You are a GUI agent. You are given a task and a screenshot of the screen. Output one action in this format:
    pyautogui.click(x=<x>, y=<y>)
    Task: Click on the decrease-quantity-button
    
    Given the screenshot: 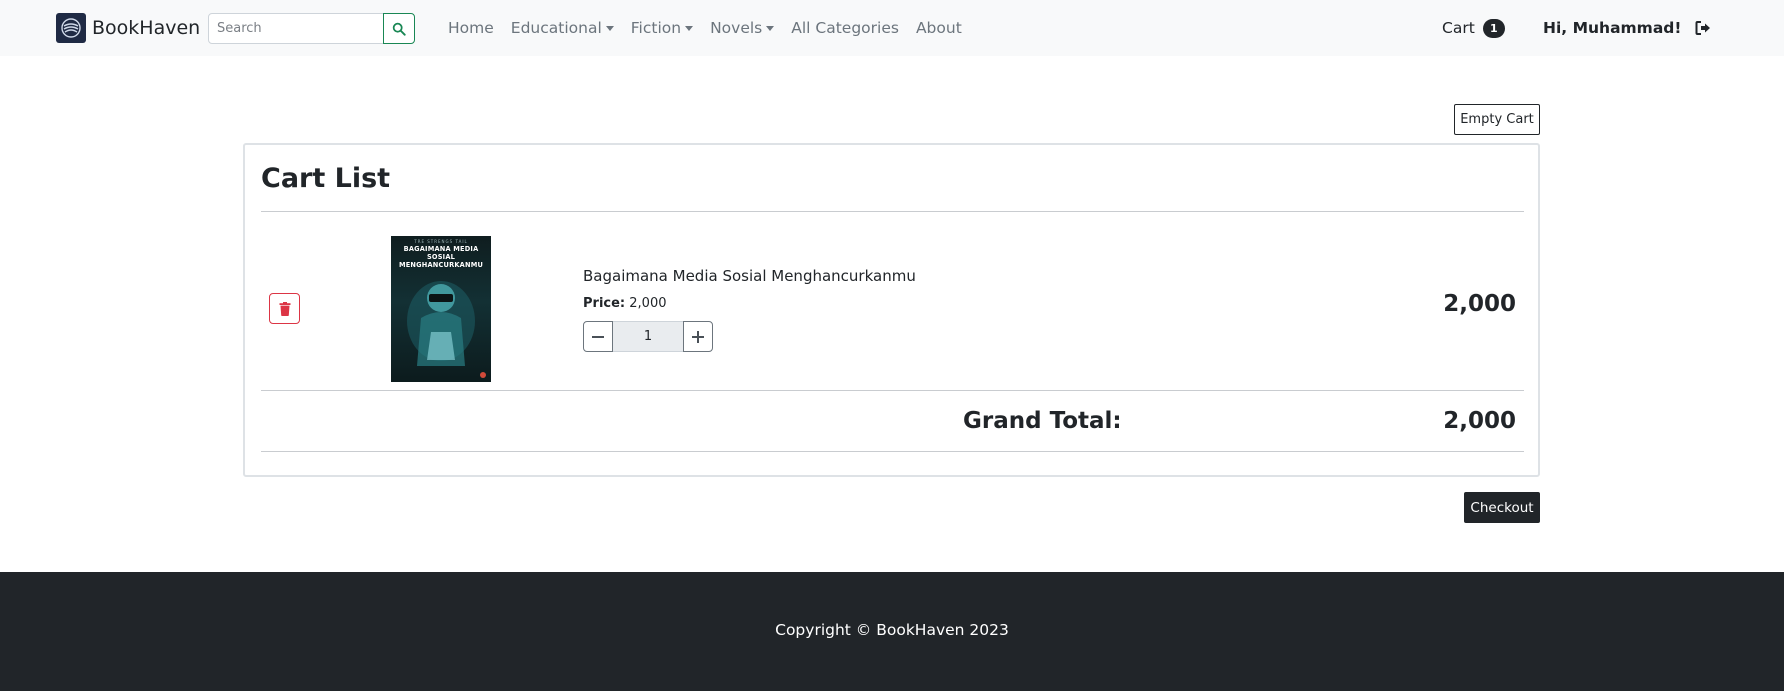 What is the action you would take?
    pyautogui.click(x=598, y=336)
    